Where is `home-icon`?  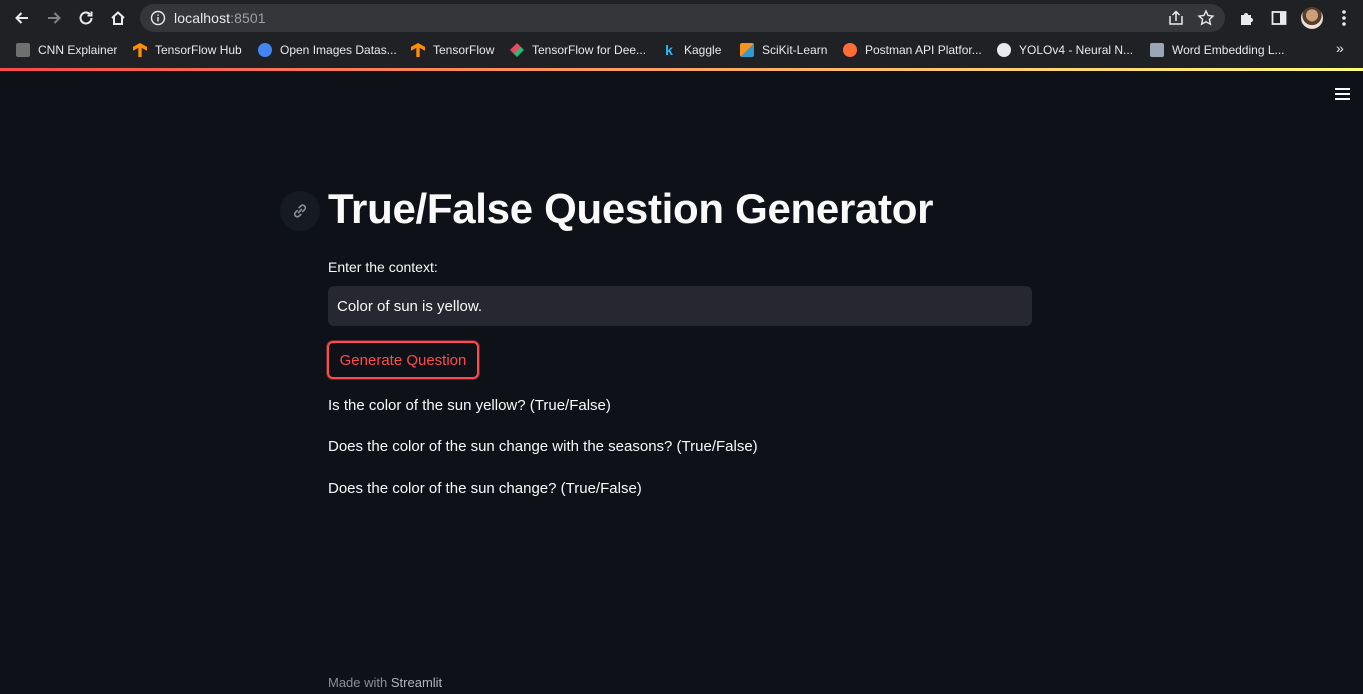
home-icon is located at coordinates (118, 18).